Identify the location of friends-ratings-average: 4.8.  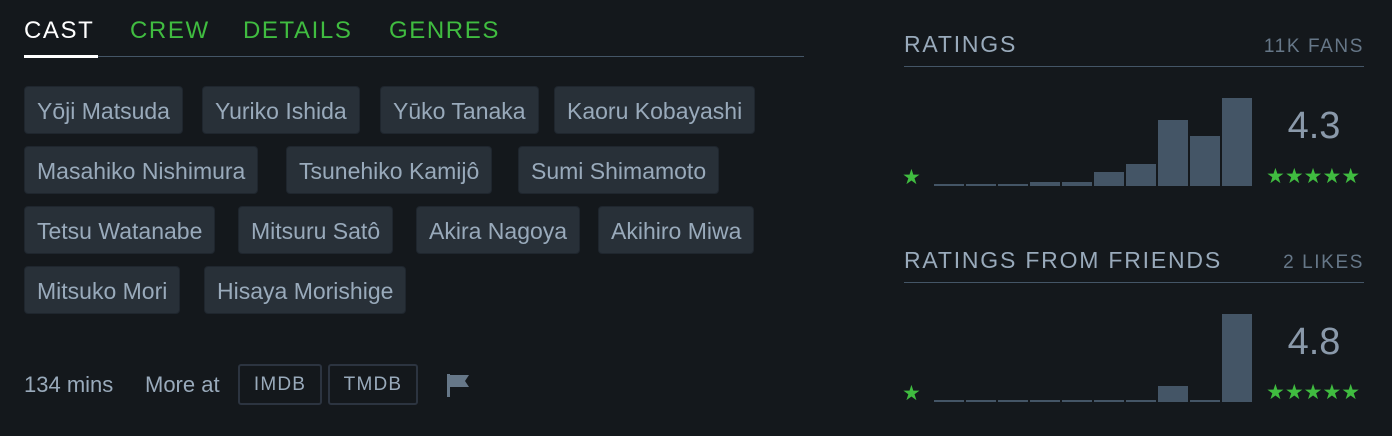
(1314, 342).